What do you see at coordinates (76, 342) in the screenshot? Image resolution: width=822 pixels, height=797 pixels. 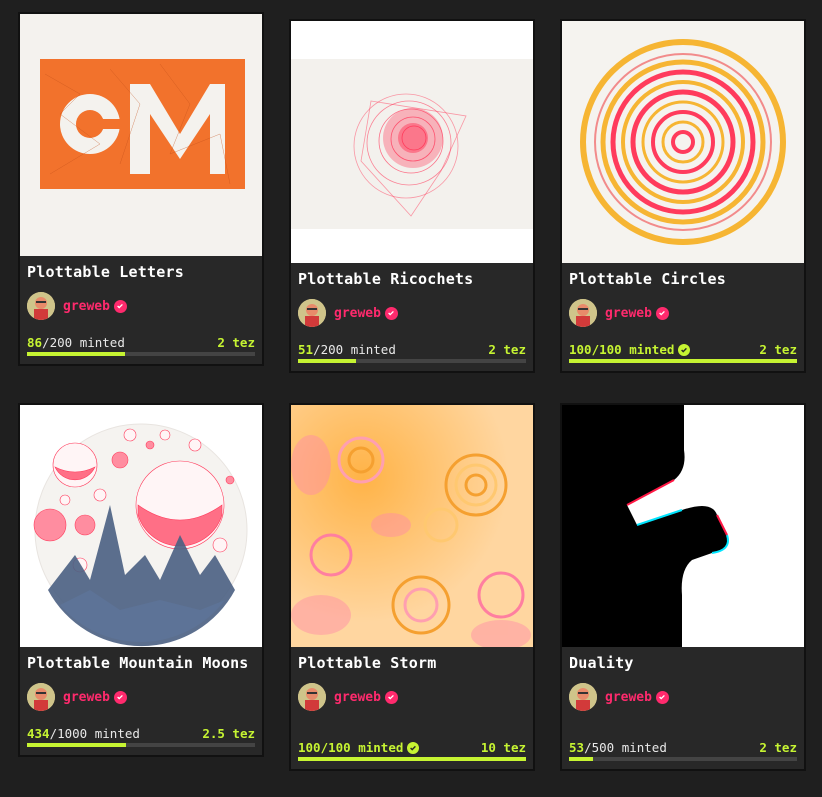 I see `mint-count: 86/200 minted` at bounding box center [76, 342].